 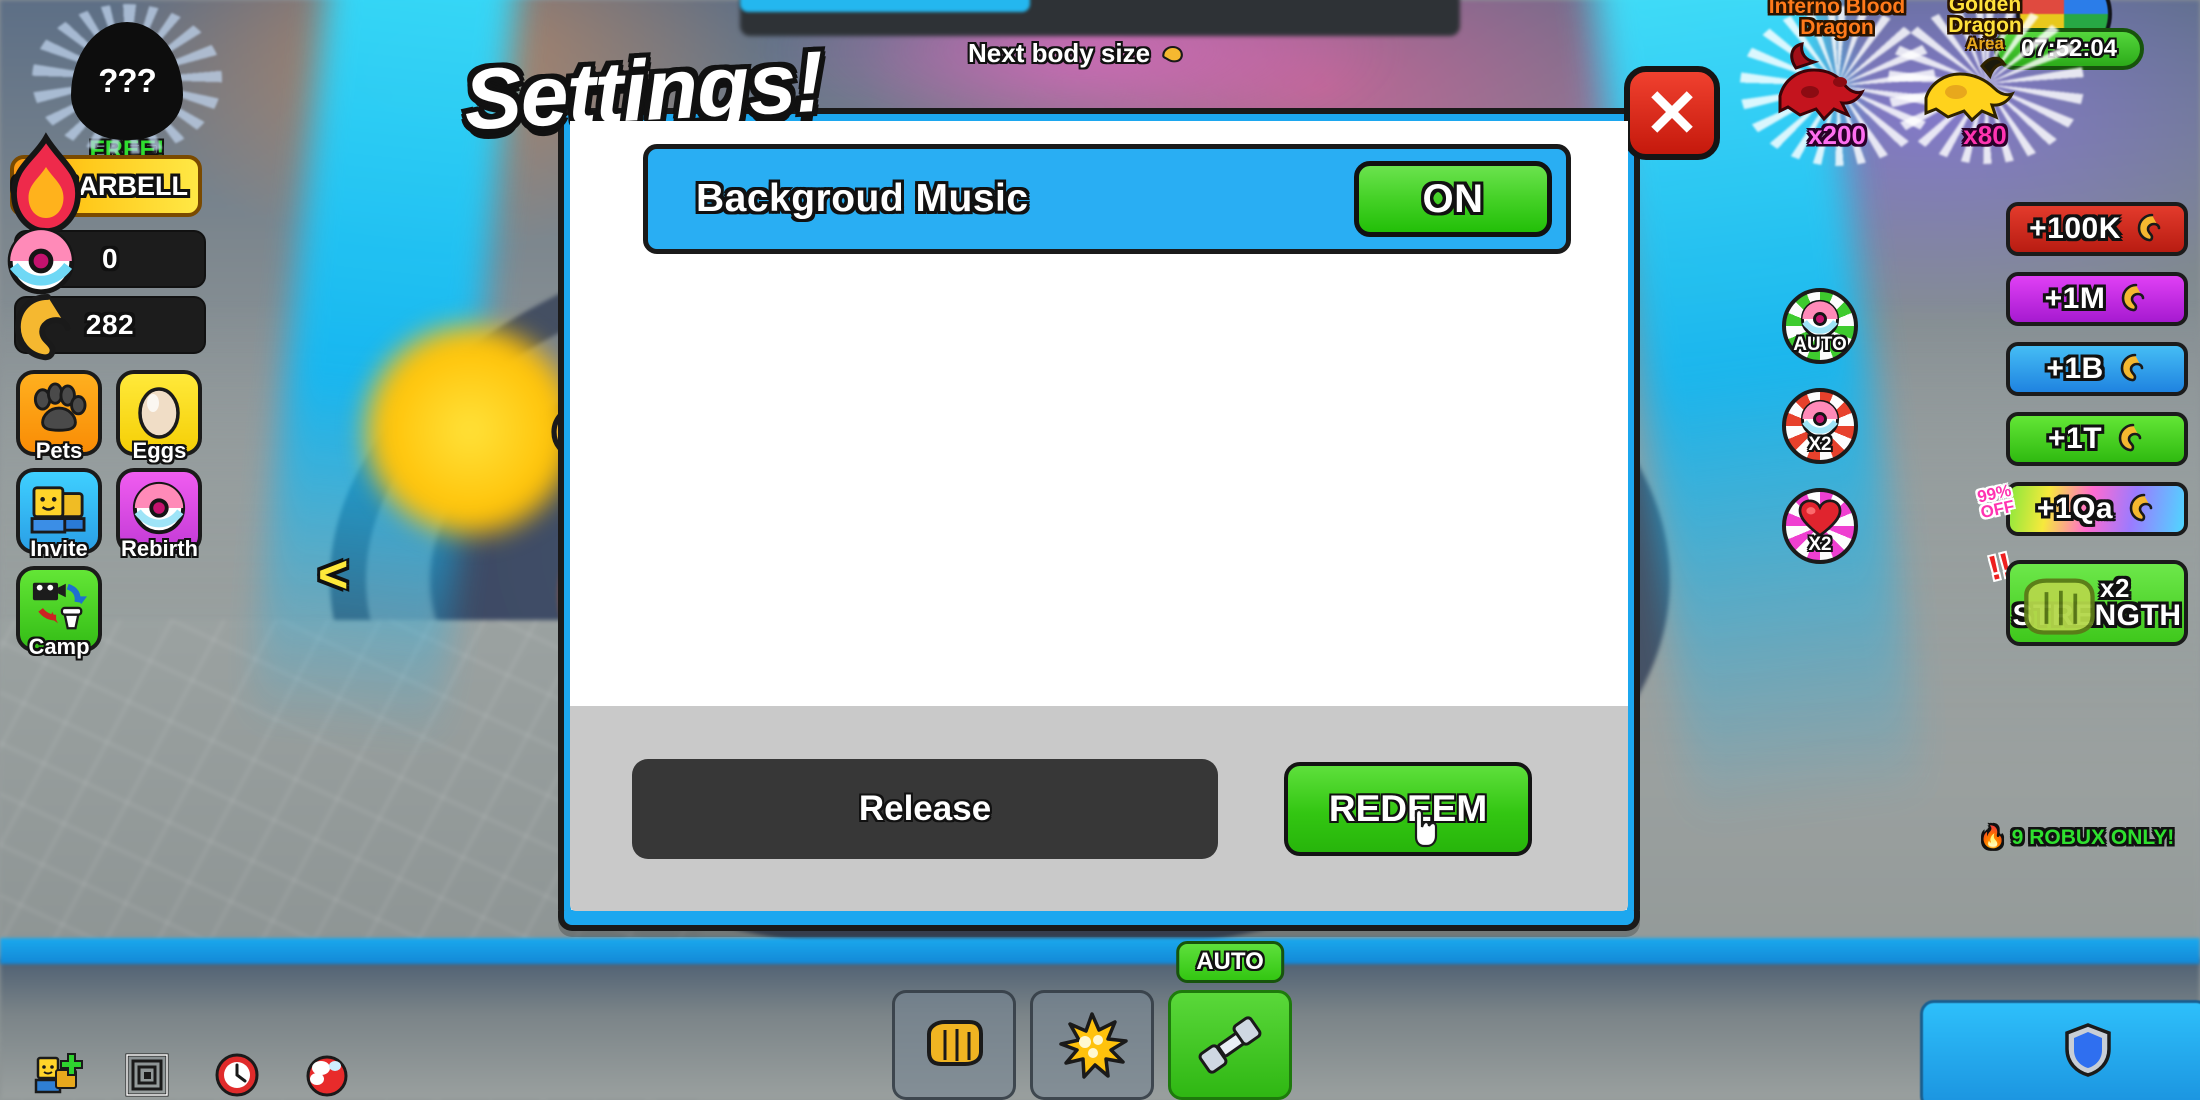 What do you see at coordinates (237, 1075) in the screenshot?
I see `clock-icon` at bounding box center [237, 1075].